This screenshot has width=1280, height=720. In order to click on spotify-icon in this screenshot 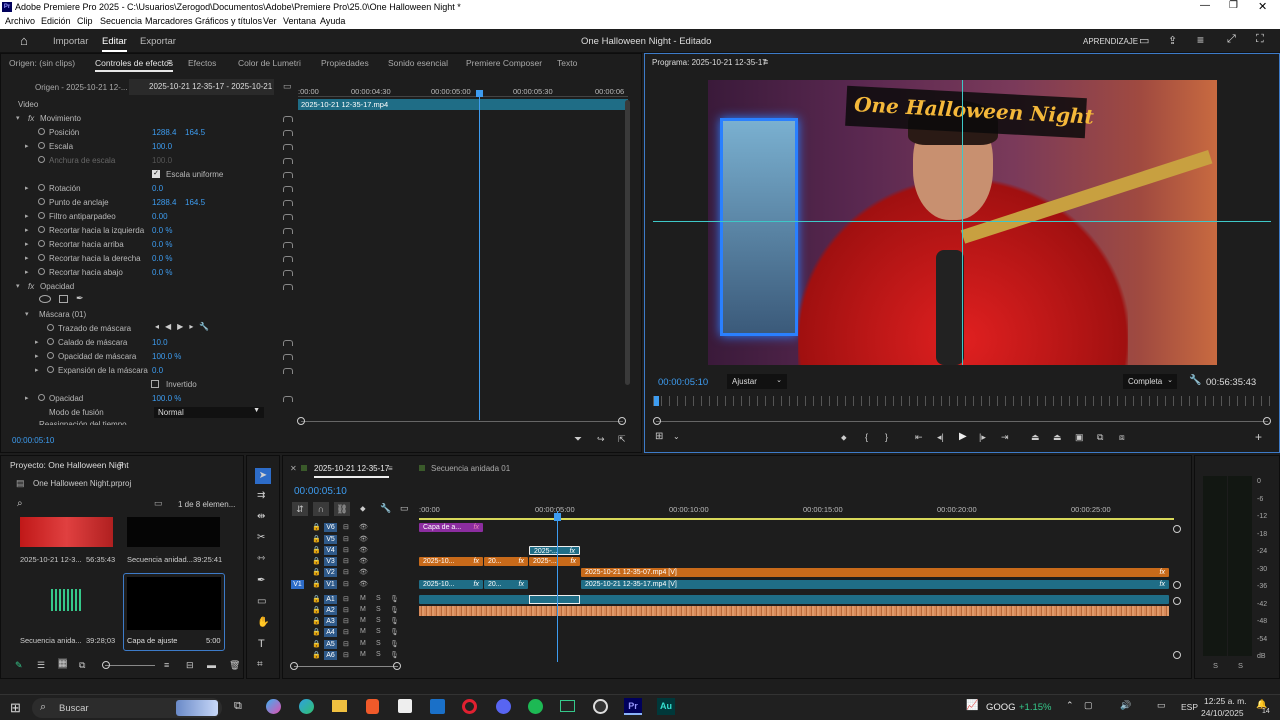, I will do `click(535, 706)`.